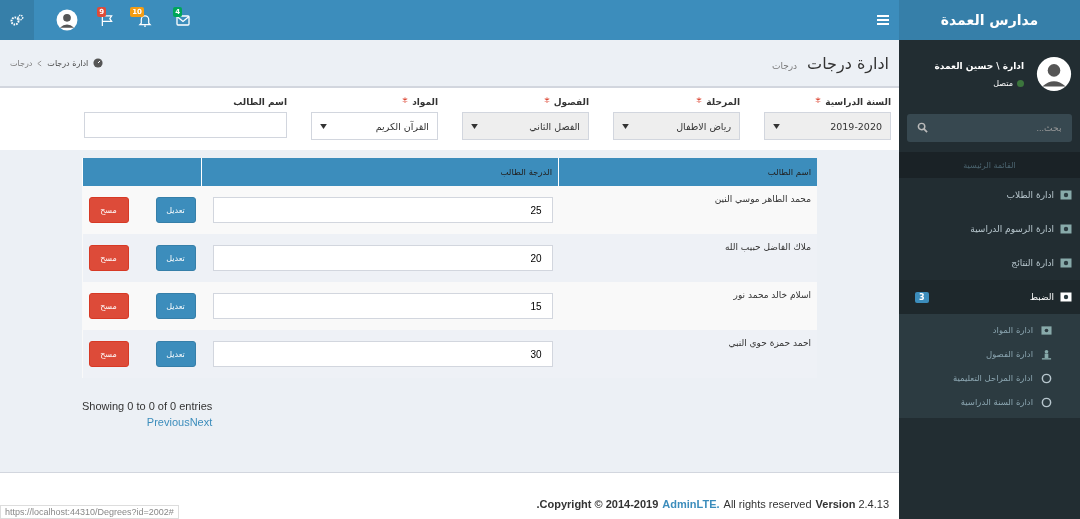 The height and width of the screenshot is (519, 1080). What do you see at coordinates (883, 20) in the screenshot?
I see `menu-icon` at bounding box center [883, 20].